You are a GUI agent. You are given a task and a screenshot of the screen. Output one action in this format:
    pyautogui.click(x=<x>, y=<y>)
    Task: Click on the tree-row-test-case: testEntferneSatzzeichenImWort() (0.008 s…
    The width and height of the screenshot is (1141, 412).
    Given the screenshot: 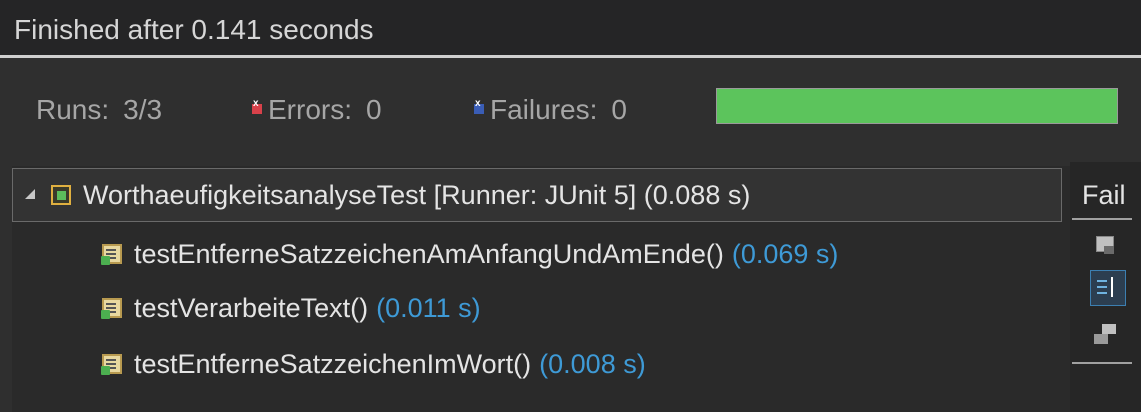 What is the action you would take?
    pyautogui.click(x=576, y=364)
    